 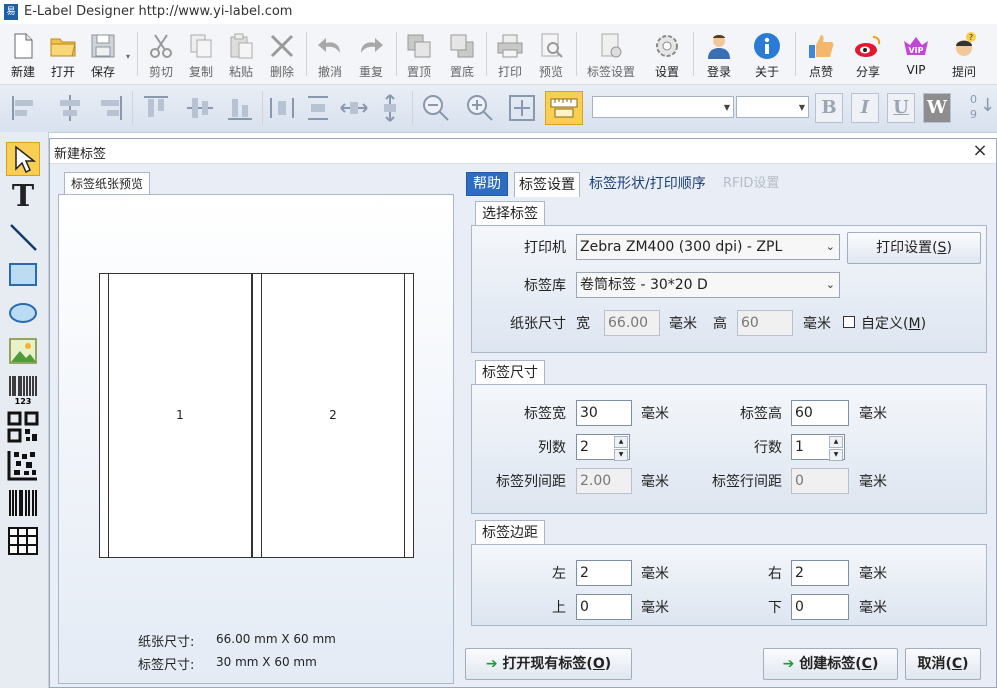 What do you see at coordinates (241, 46) in the screenshot?
I see `paste-clipboard-icon` at bounding box center [241, 46].